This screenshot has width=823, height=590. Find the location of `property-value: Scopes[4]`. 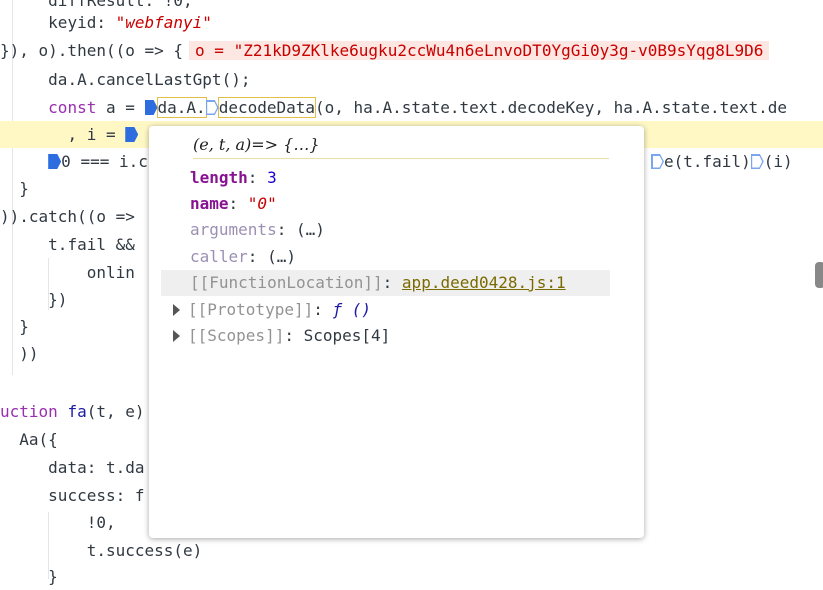

property-value: Scopes[4] is located at coordinates (347, 335).